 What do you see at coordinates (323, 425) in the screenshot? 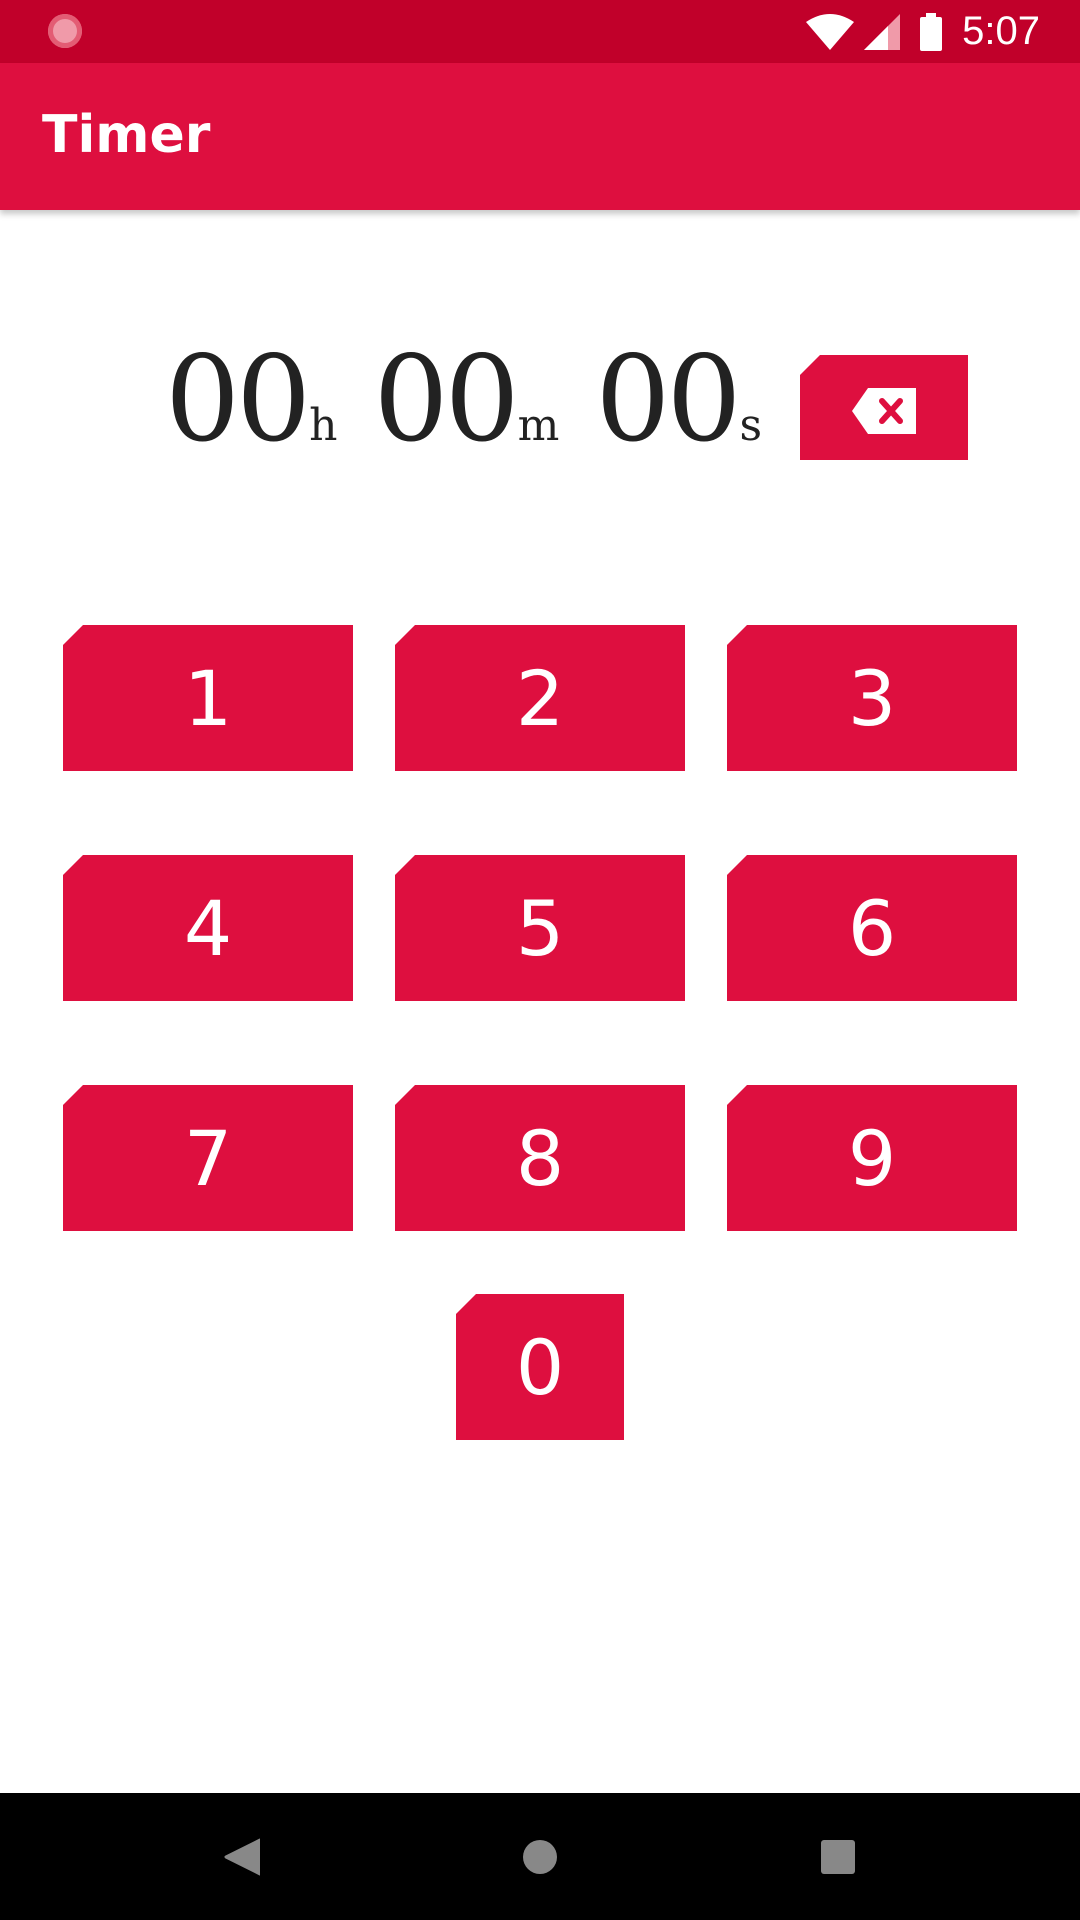
I see `hours-unit: h` at bounding box center [323, 425].